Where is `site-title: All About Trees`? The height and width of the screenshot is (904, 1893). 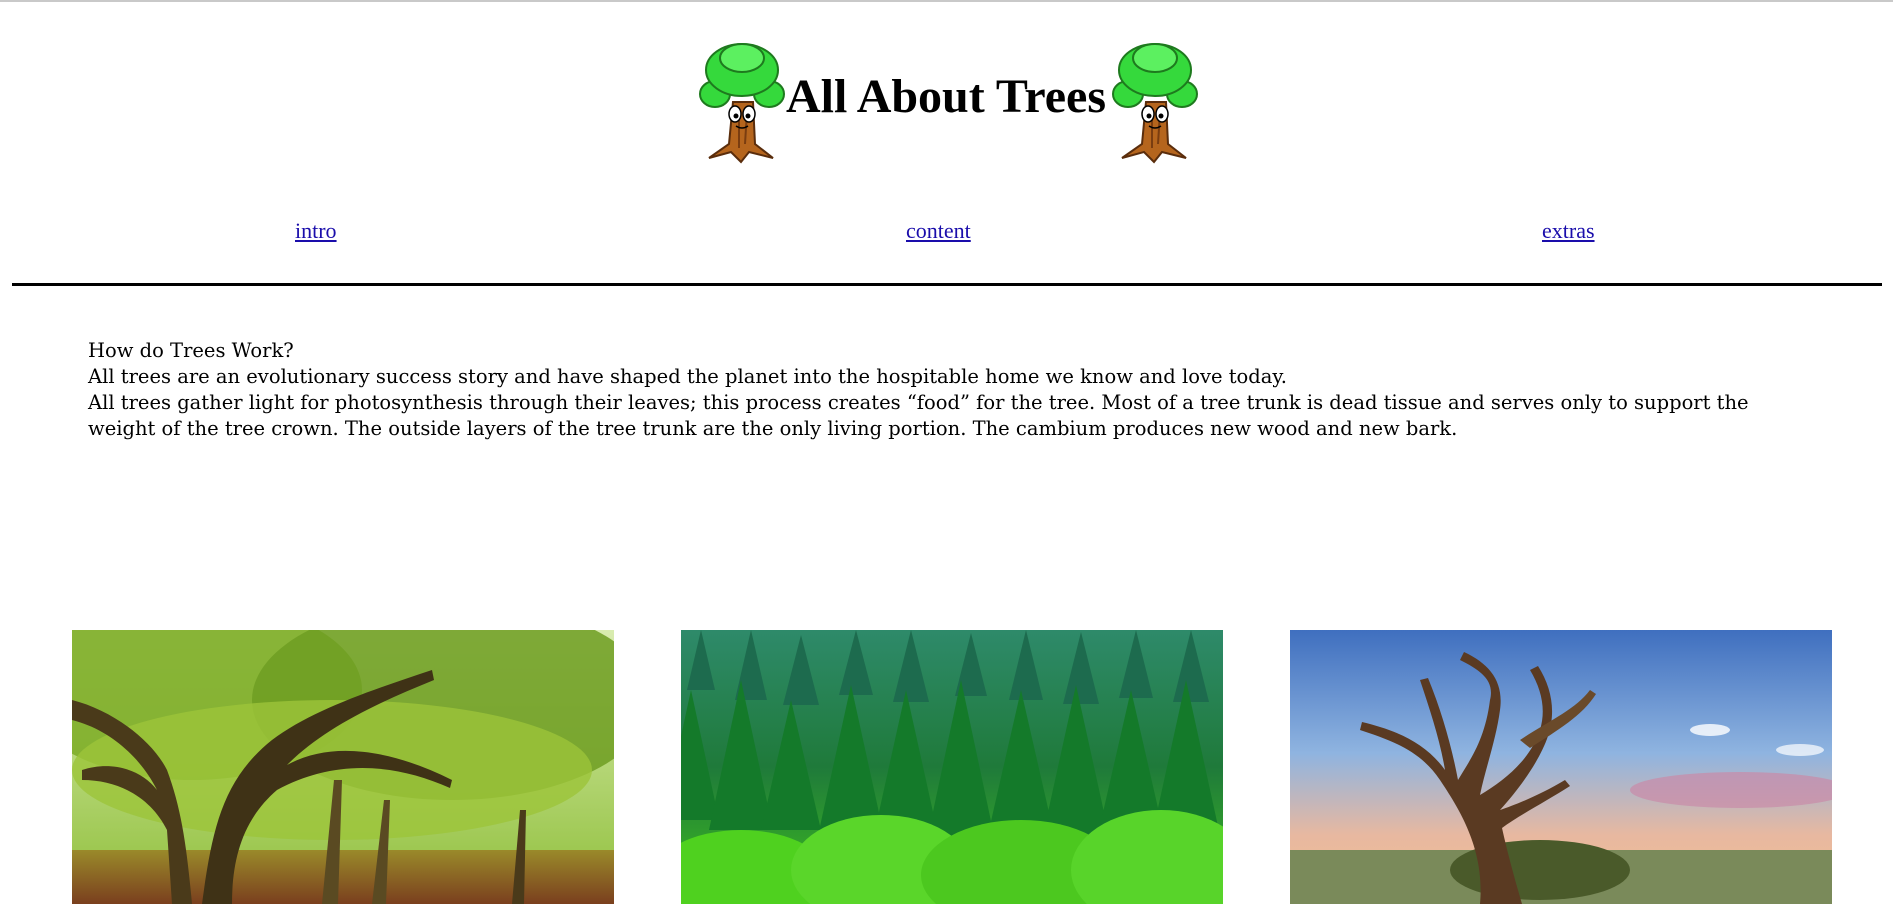 site-title: All About Trees is located at coordinates (946, 96).